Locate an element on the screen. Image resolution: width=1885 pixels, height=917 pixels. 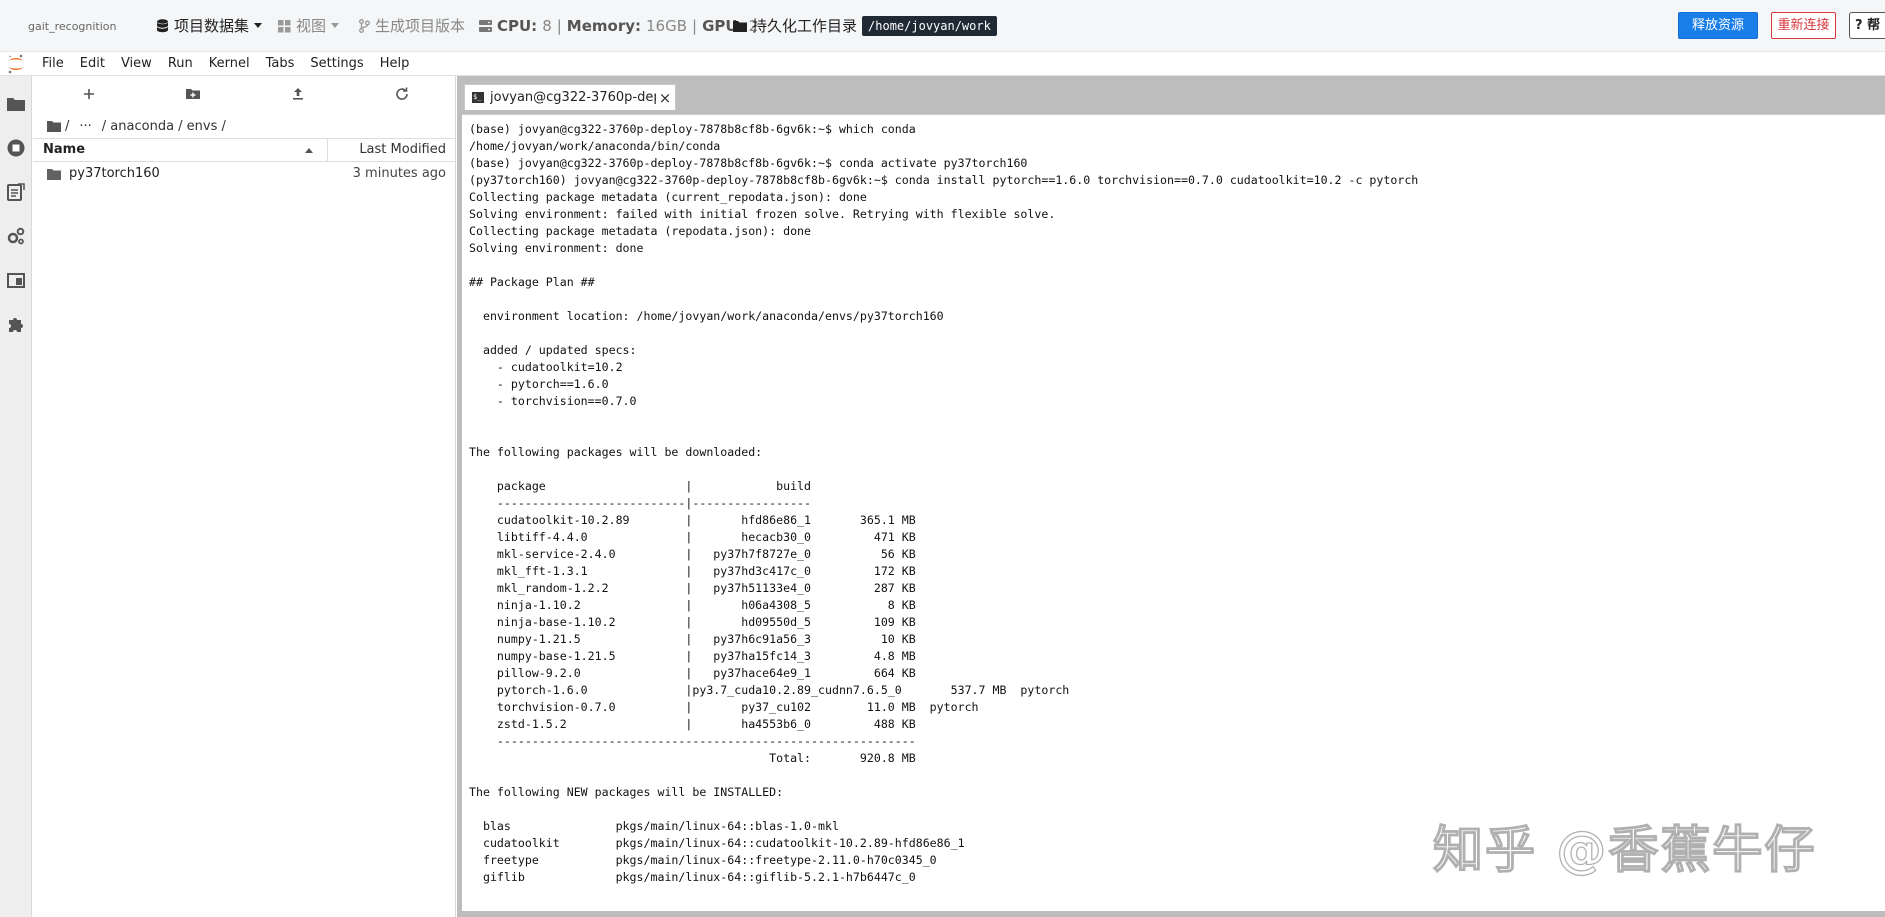
menu-view: View is located at coordinates (136, 64).